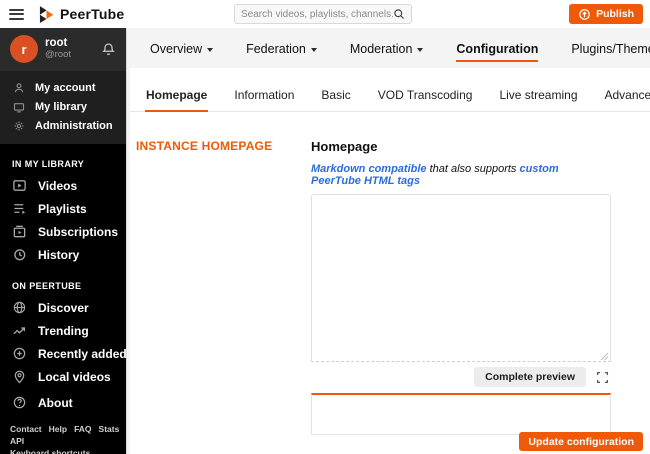 The height and width of the screenshot is (454, 650). I want to click on sidebar-item-label: About, so click(55, 402).